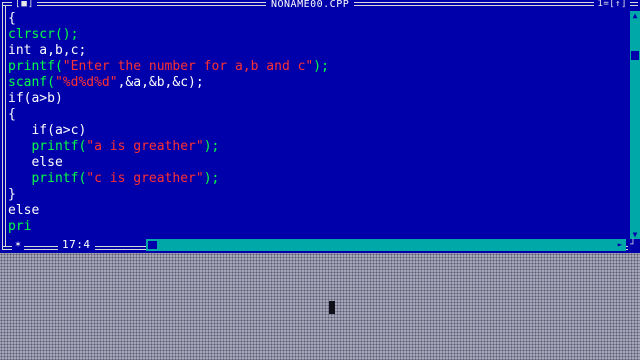 Image resolution: width=640 pixels, height=360 pixels. Describe the element at coordinates (310, 5) in the screenshot. I see `window-title: NONAME00.CPP` at that location.